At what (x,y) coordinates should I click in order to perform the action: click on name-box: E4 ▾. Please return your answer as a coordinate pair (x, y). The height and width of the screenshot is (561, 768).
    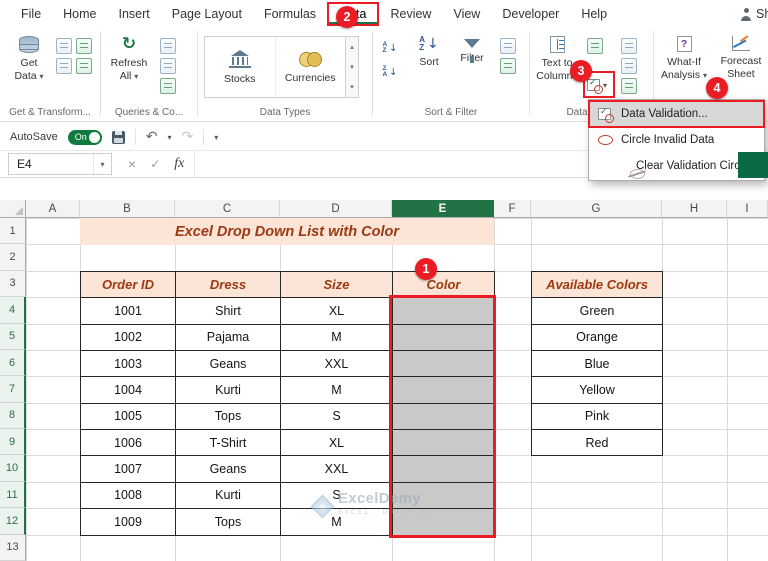
    Looking at the image, I should click on (60, 164).